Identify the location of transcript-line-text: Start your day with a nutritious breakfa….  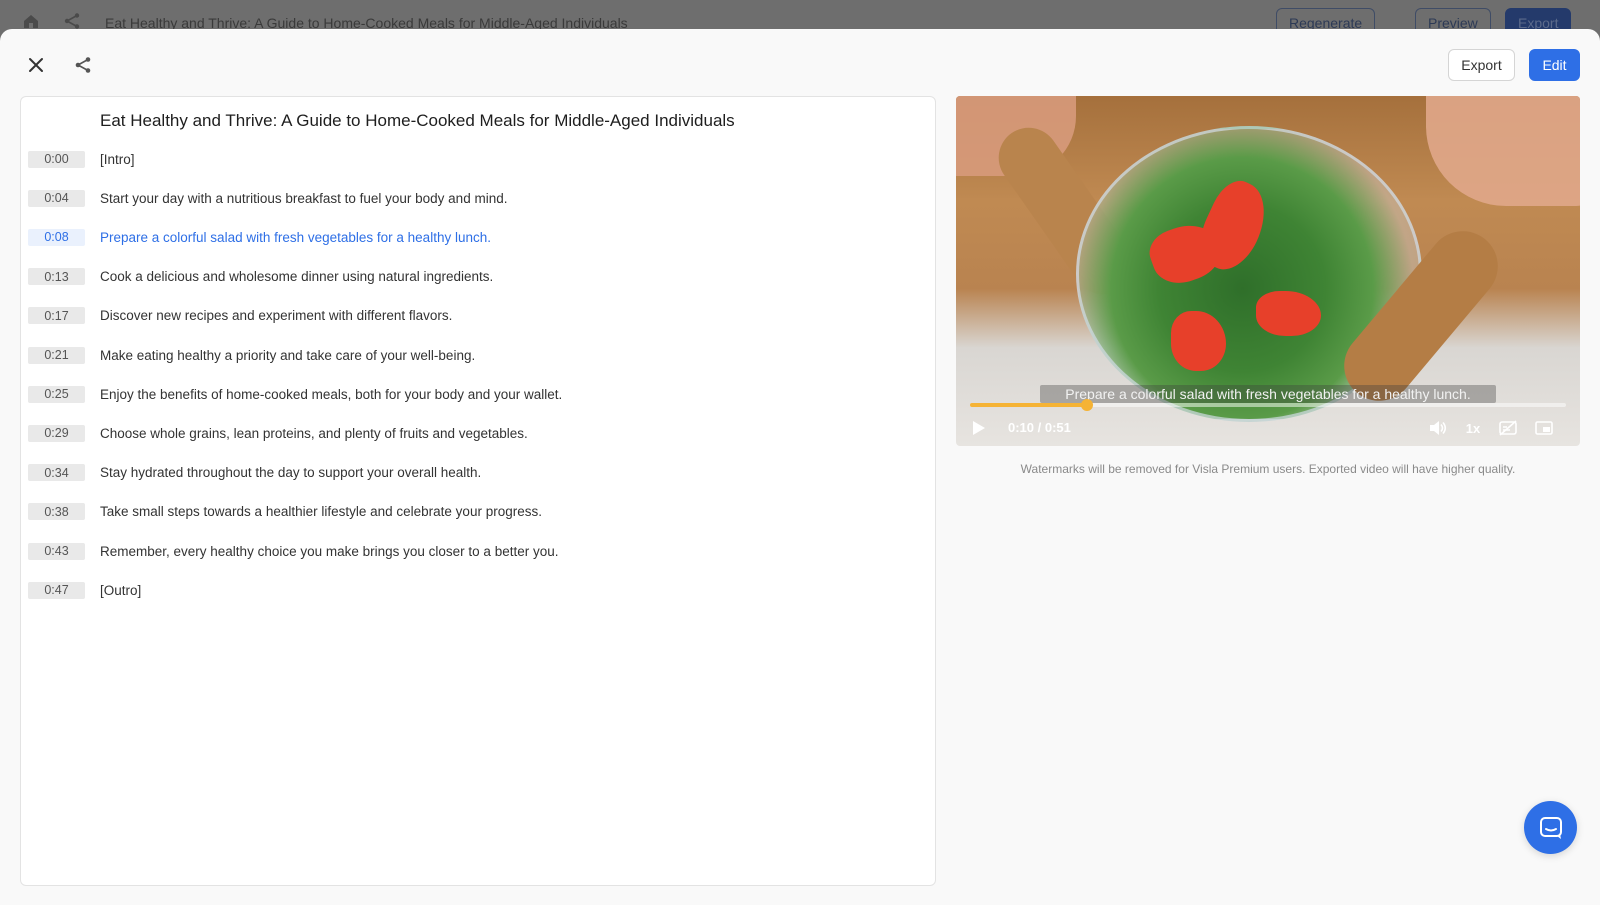
(304, 198).